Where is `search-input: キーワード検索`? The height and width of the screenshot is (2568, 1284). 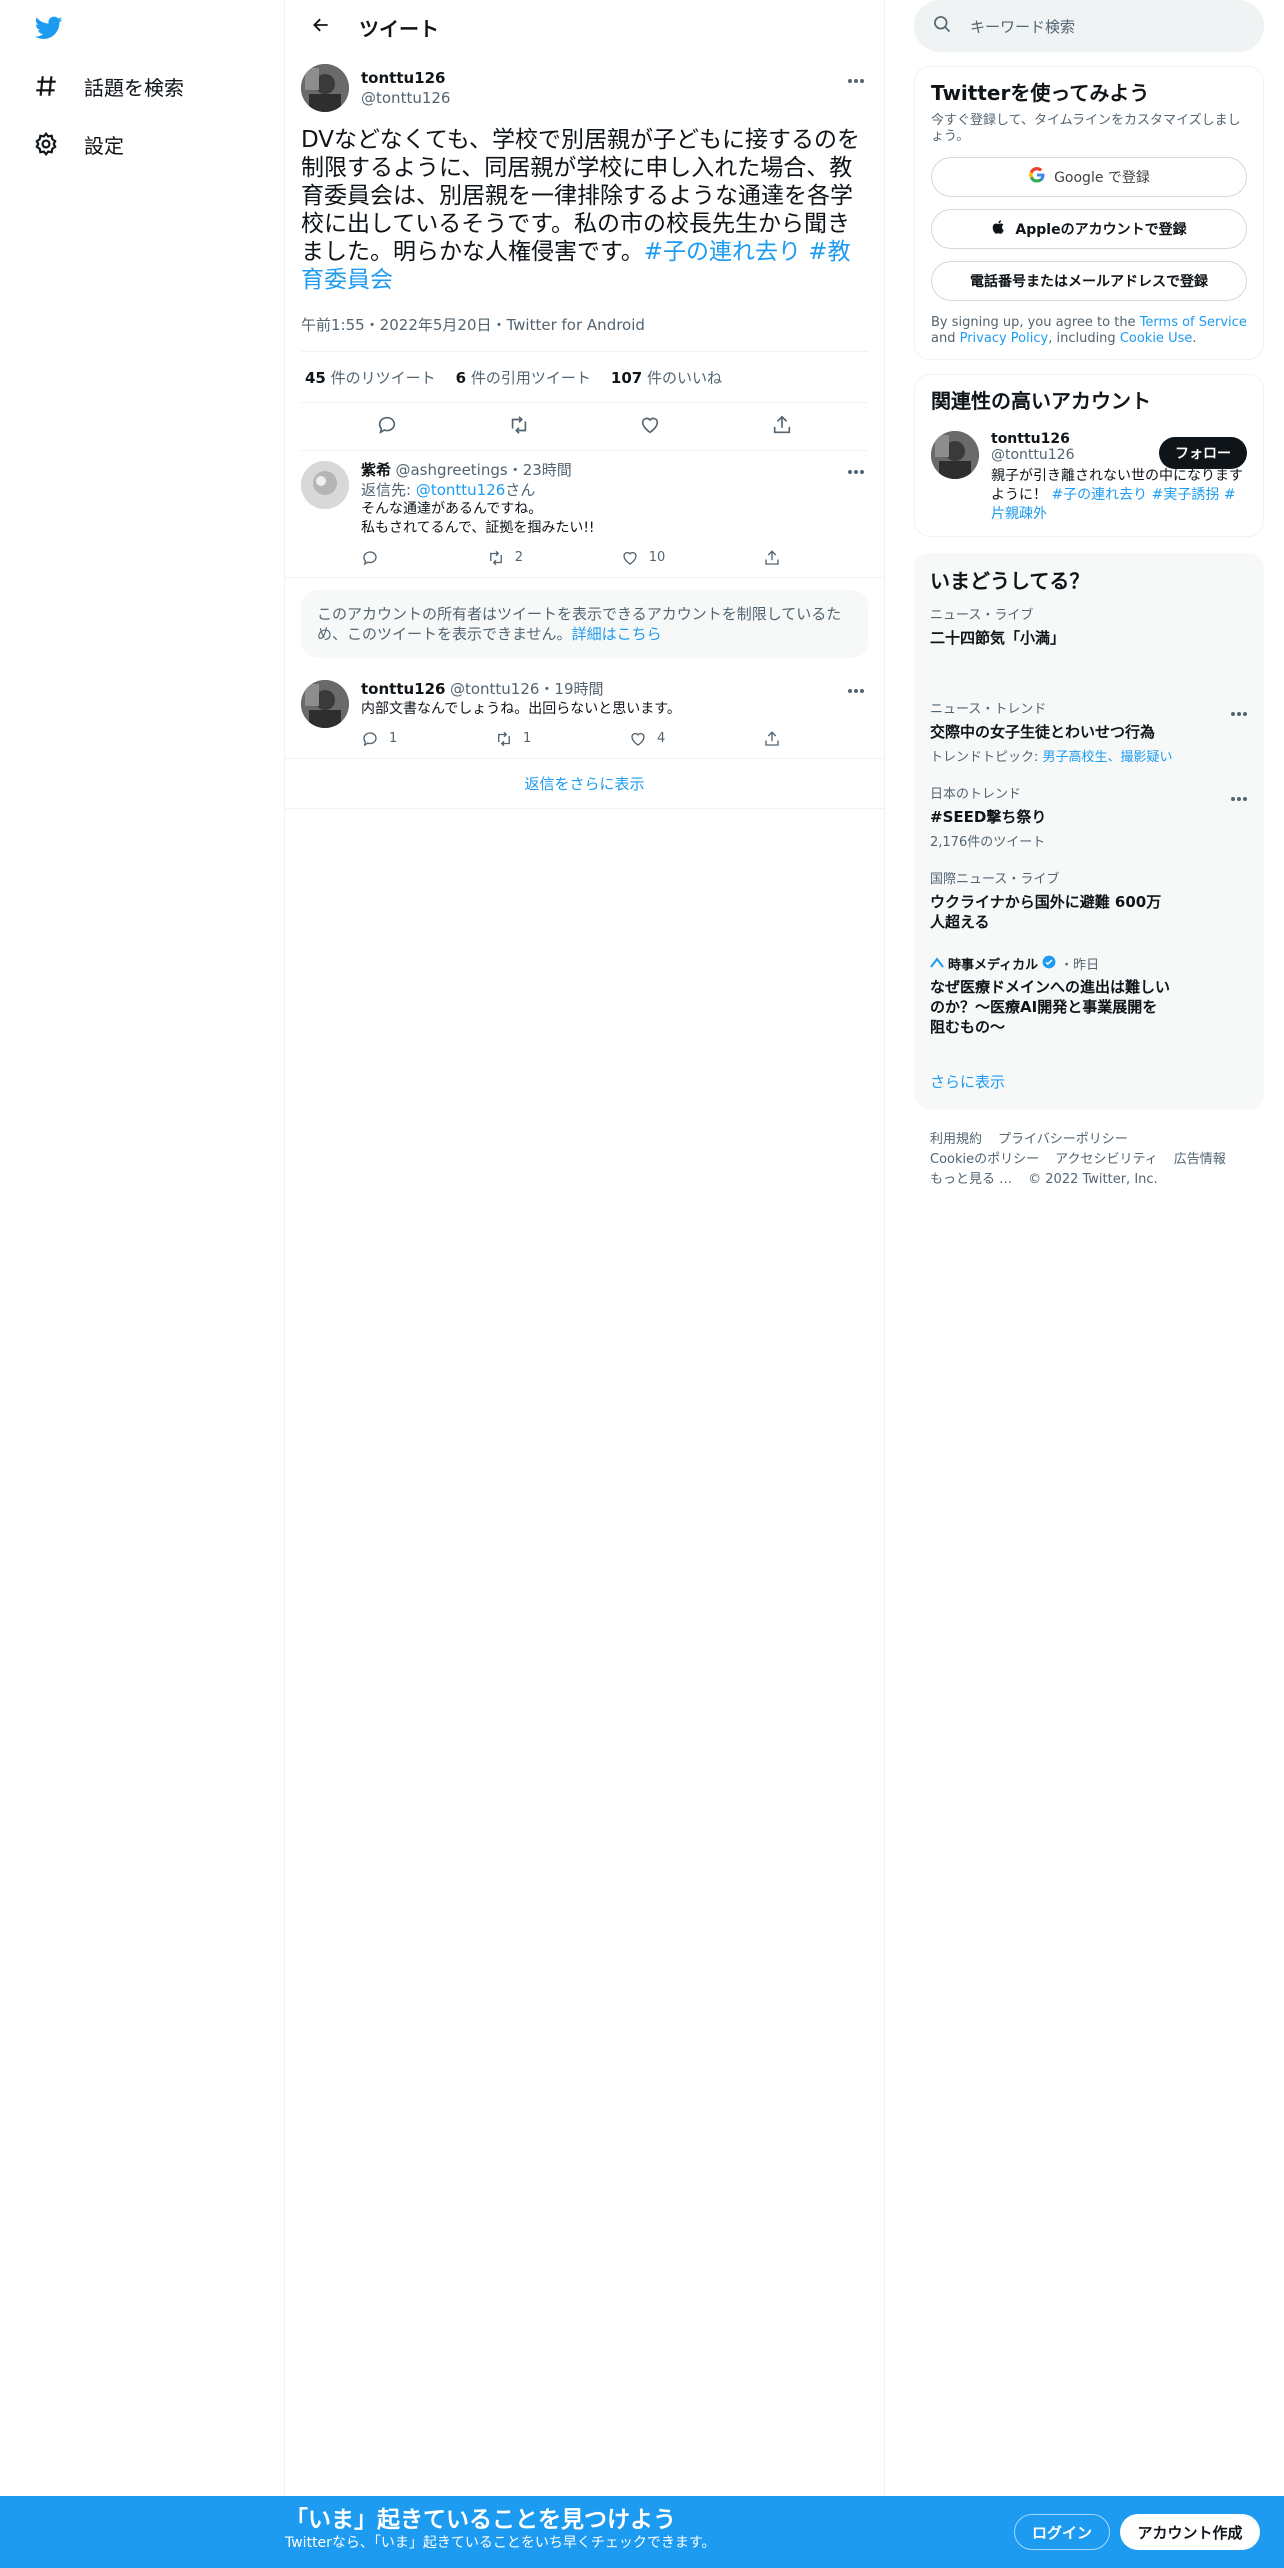
search-input: キーワード検索 is located at coordinates (1089, 26).